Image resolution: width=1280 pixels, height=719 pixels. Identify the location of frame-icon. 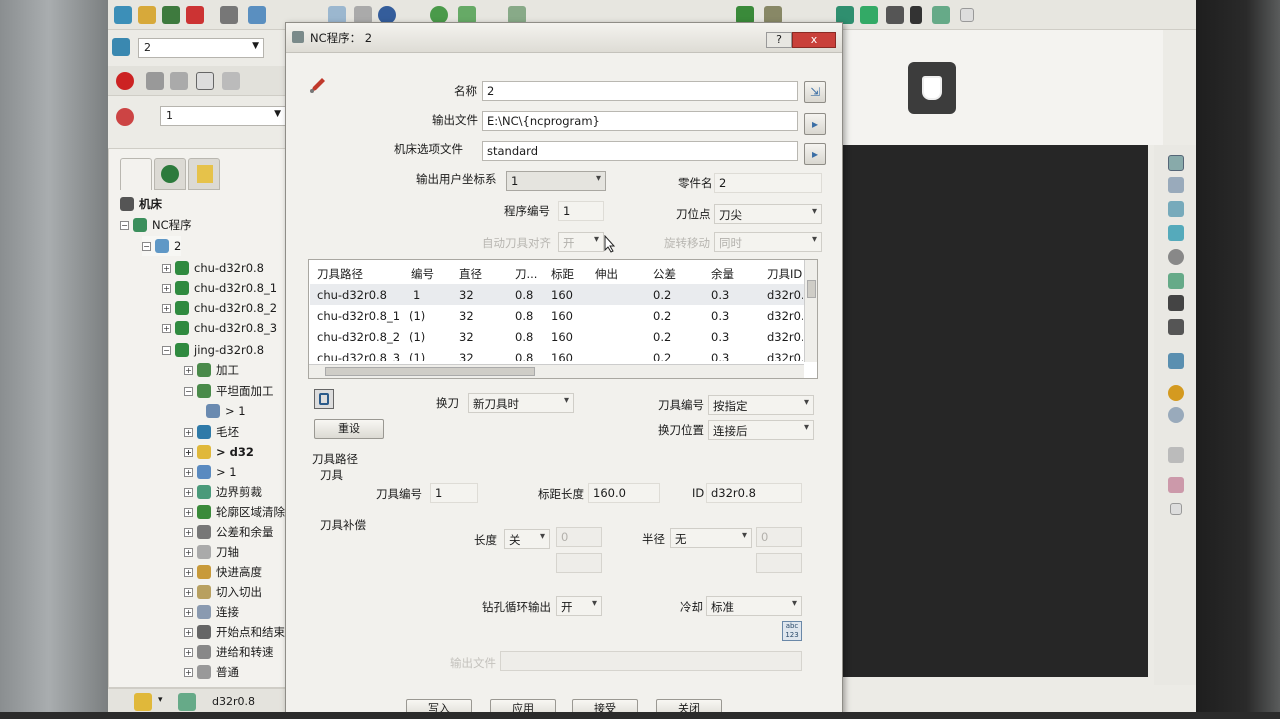
(1176, 327).